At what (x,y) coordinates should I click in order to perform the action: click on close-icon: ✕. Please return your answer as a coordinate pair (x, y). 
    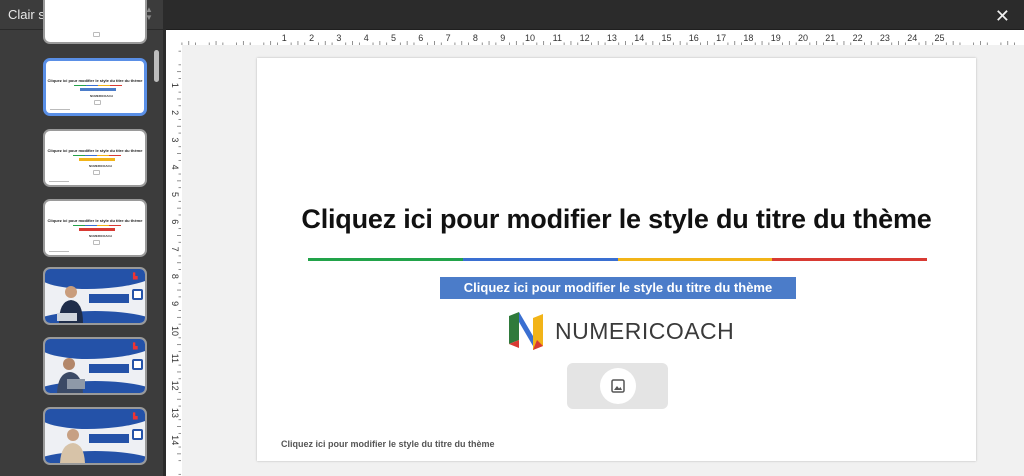
    Looking at the image, I should click on (1002, 16).